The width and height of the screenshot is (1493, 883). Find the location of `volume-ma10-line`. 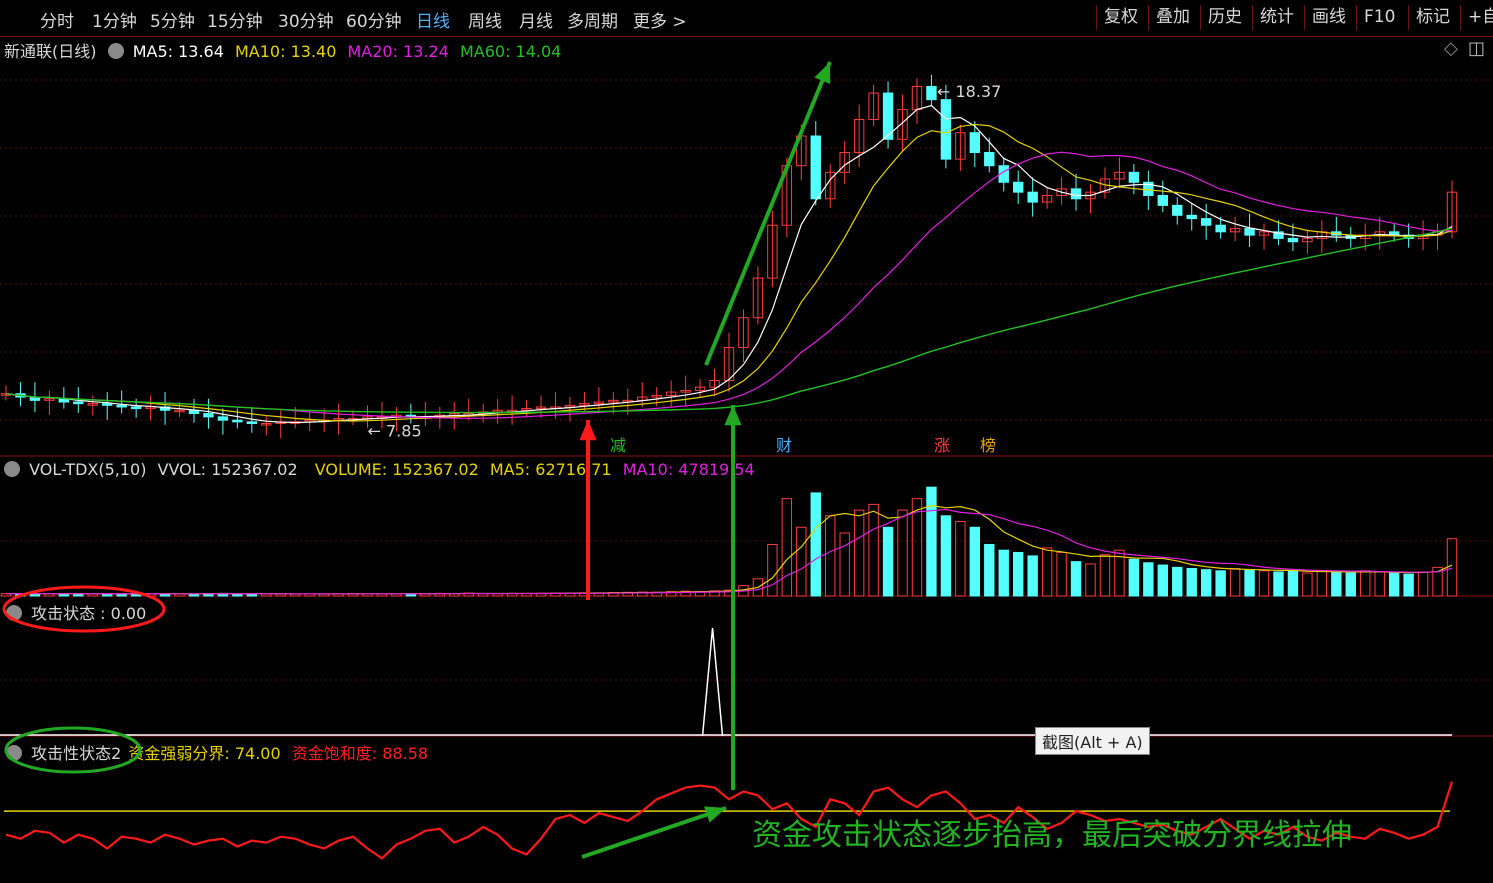

volume-ma10-line is located at coordinates (729, 551).